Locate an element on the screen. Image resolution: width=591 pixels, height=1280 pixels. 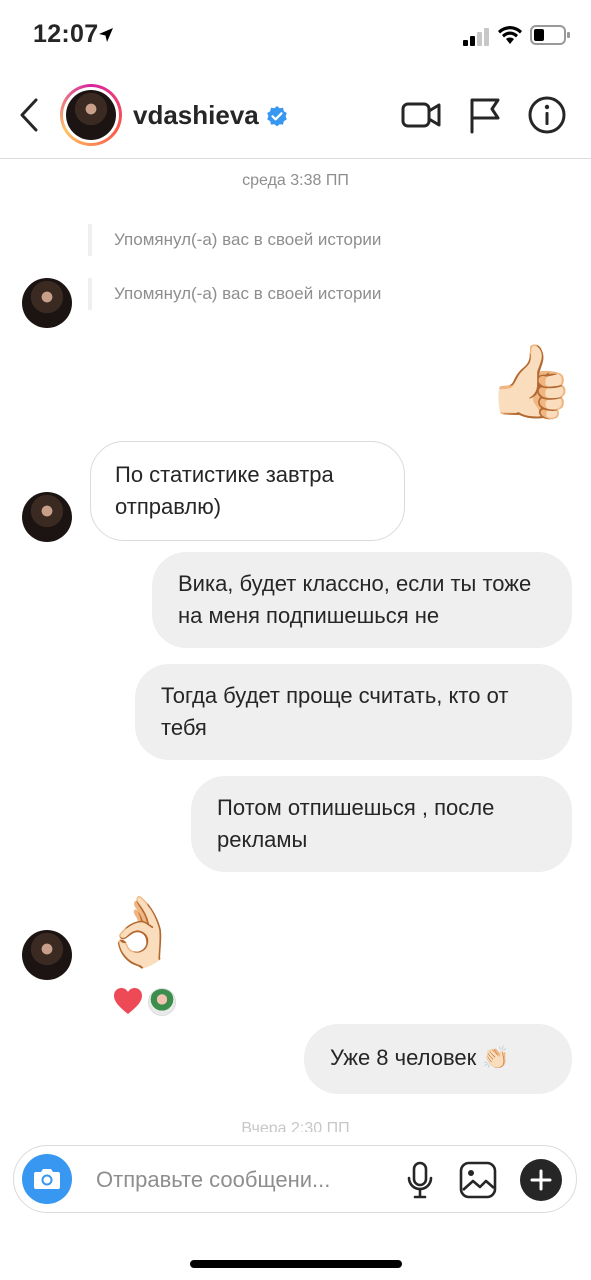
date-separator-faded: Вчера 2:30 ПП is located at coordinates (295, 1126).